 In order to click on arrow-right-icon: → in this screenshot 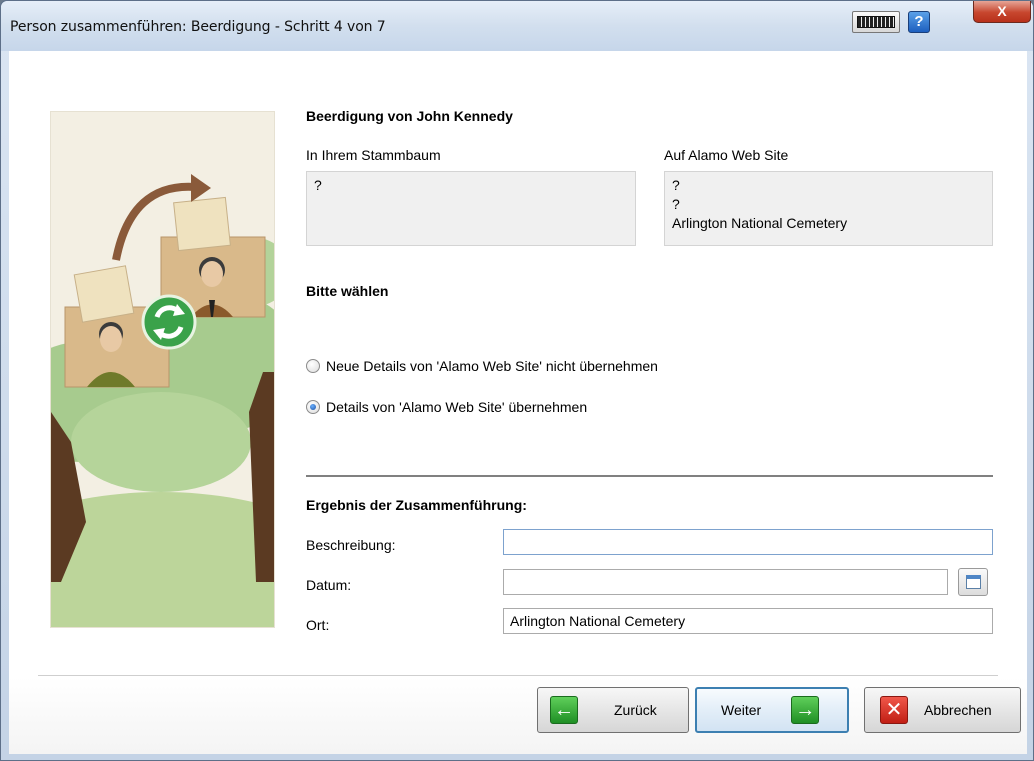, I will do `click(805, 710)`.